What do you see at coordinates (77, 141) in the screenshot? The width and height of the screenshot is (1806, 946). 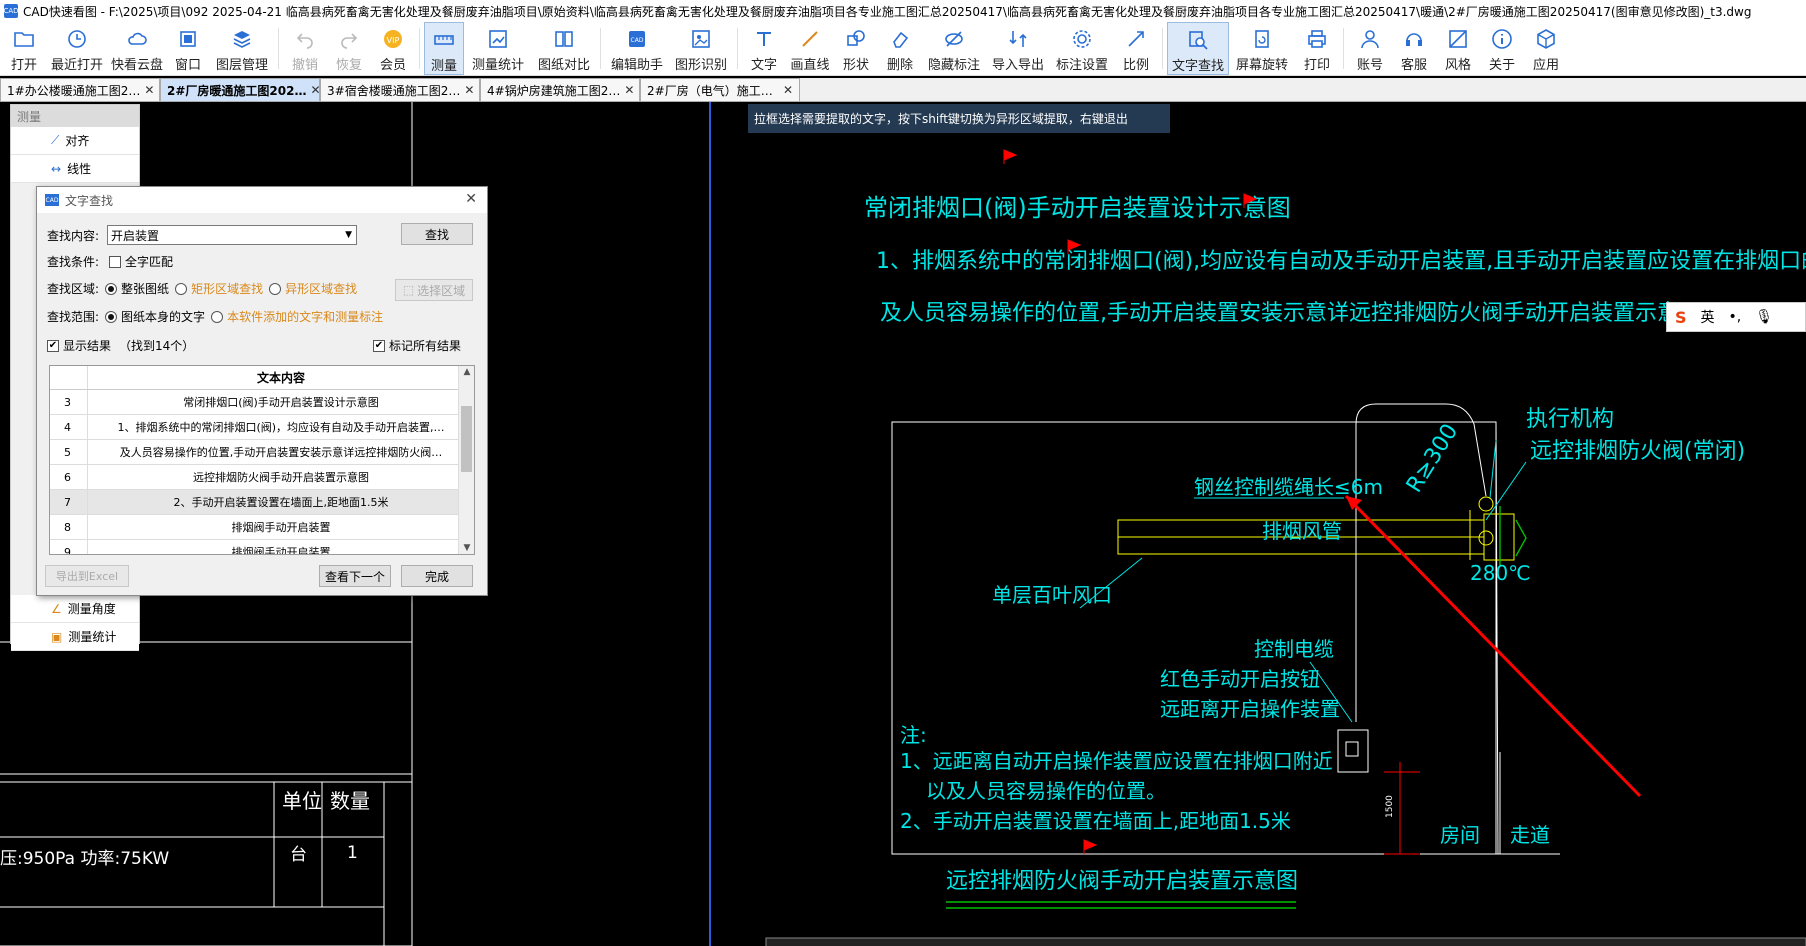 I see `measure-item-label: 对齐` at bounding box center [77, 141].